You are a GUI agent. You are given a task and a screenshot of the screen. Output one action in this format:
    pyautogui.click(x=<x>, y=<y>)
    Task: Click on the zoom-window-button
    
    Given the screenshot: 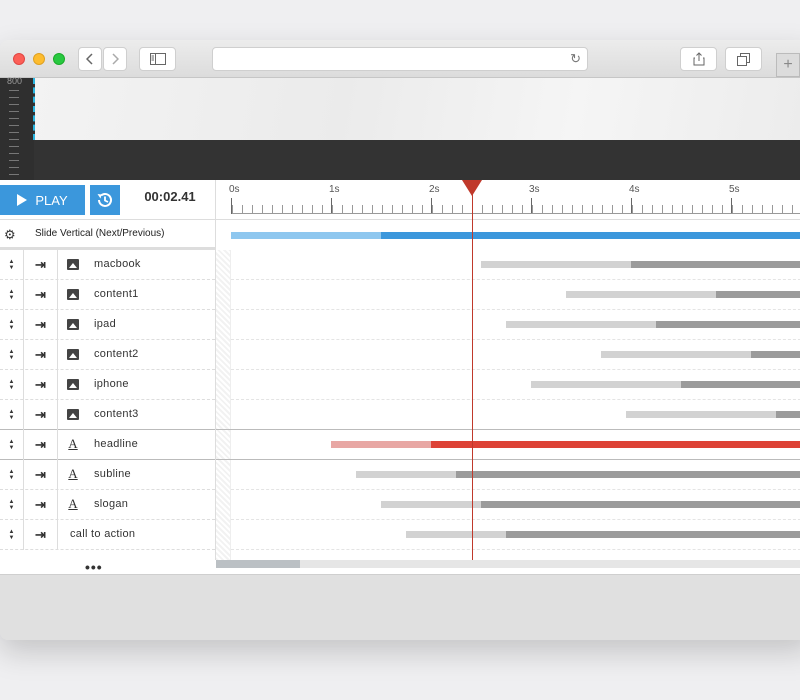 What is the action you would take?
    pyautogui.click(x=59, y=59)
    